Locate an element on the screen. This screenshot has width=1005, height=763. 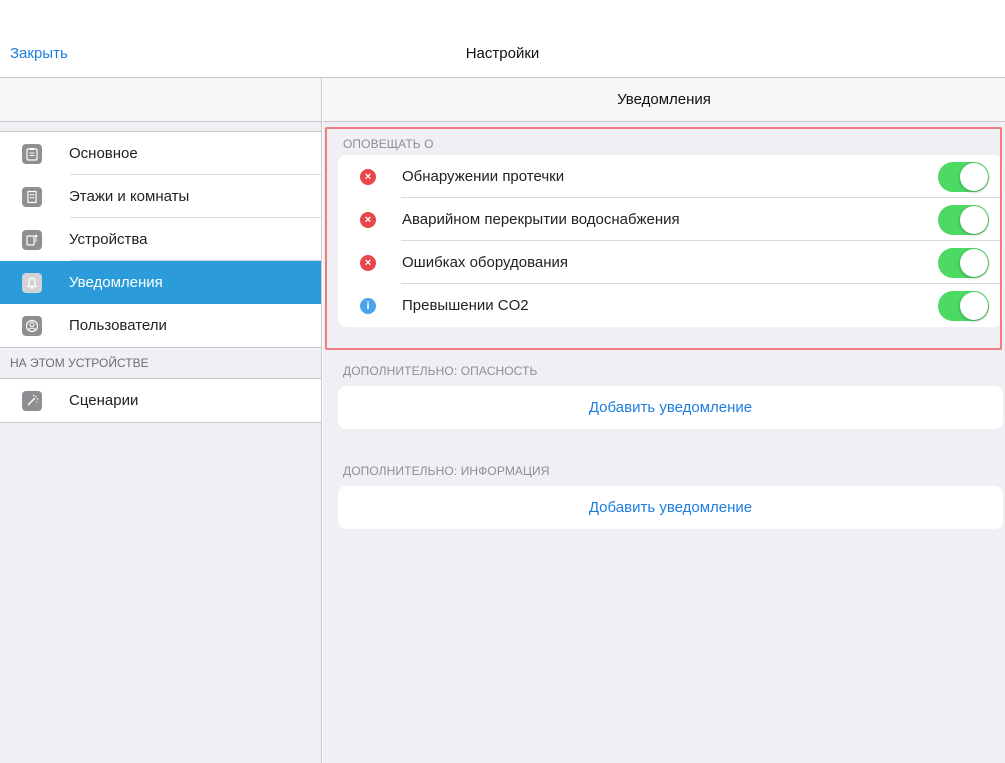
building-icon is located at coordinates (32, 196).